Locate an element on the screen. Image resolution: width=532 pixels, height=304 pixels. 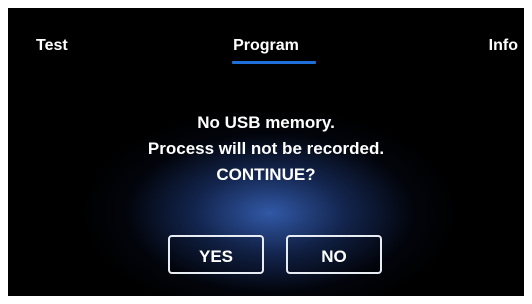
tab-info: Info is located at coordinates (503, 46).